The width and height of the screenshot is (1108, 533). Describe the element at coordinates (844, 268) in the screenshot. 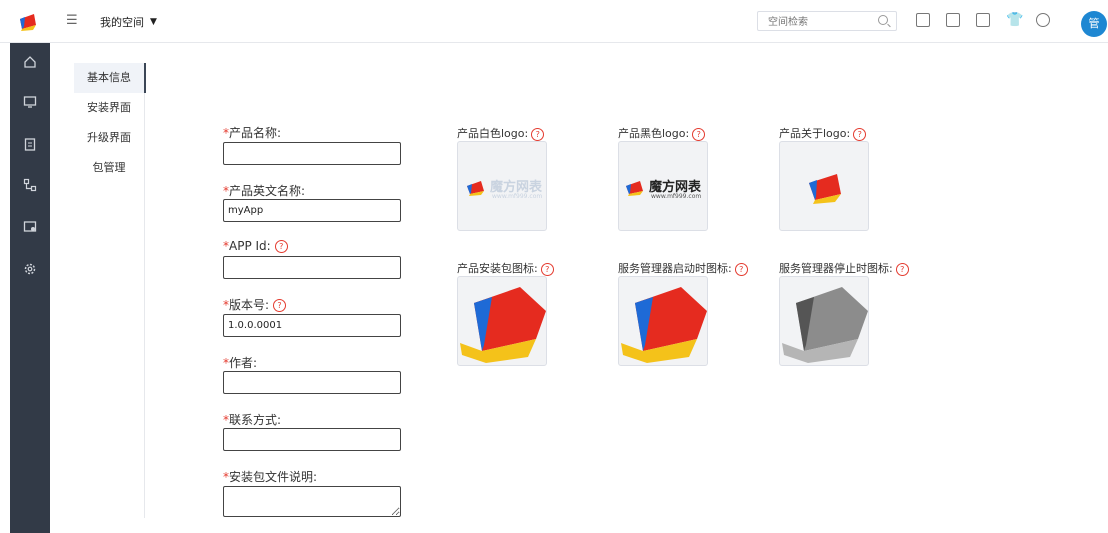

I see `service-stop-icon-label: 服务管理器停止时图标:?` at that location.